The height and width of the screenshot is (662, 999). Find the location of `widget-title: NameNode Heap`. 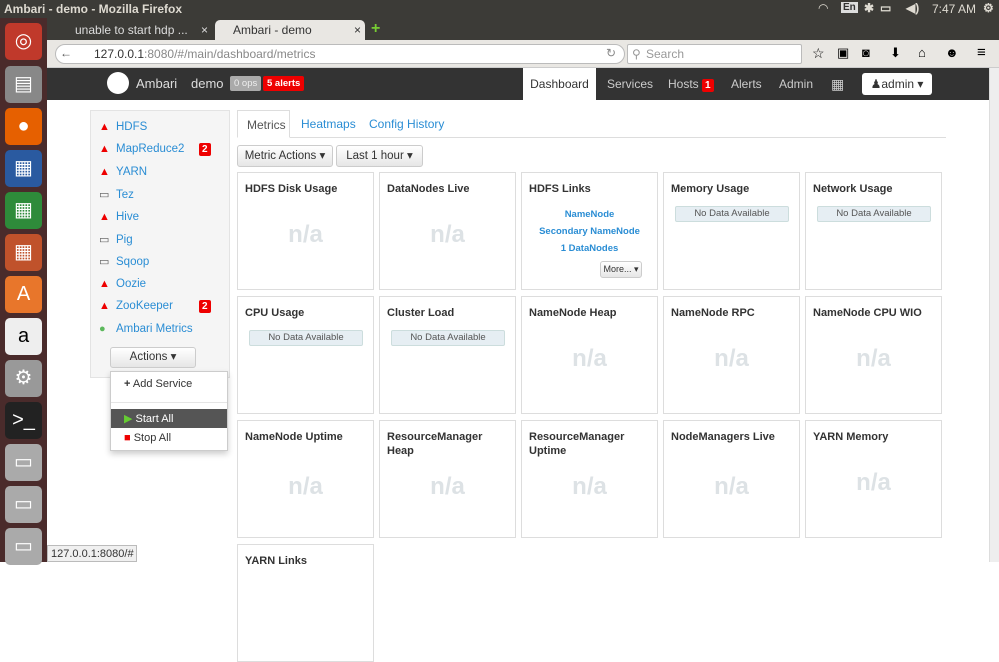

widget-title: NameNode Heap is located at coordinates (573, 313).